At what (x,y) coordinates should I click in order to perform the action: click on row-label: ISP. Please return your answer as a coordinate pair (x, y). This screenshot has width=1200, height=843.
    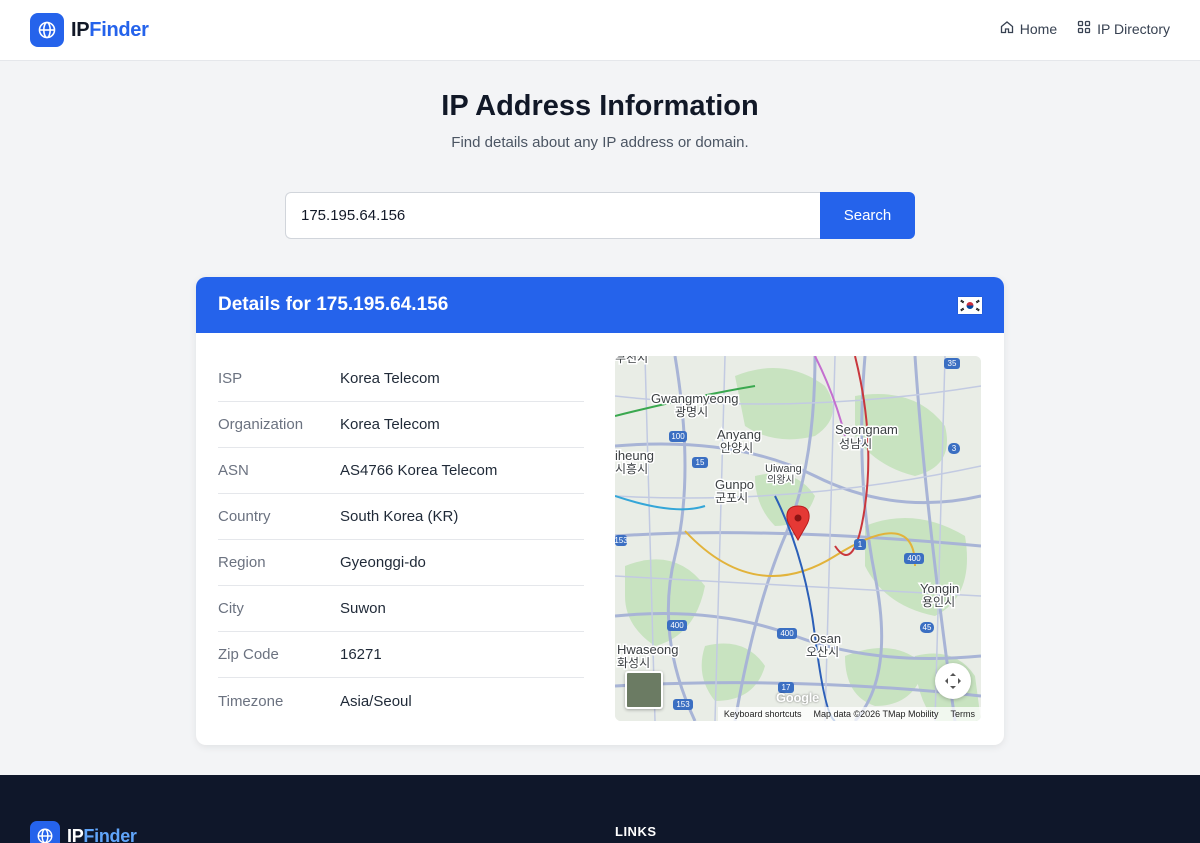
    Looking at the image, I should click on (230, 378).